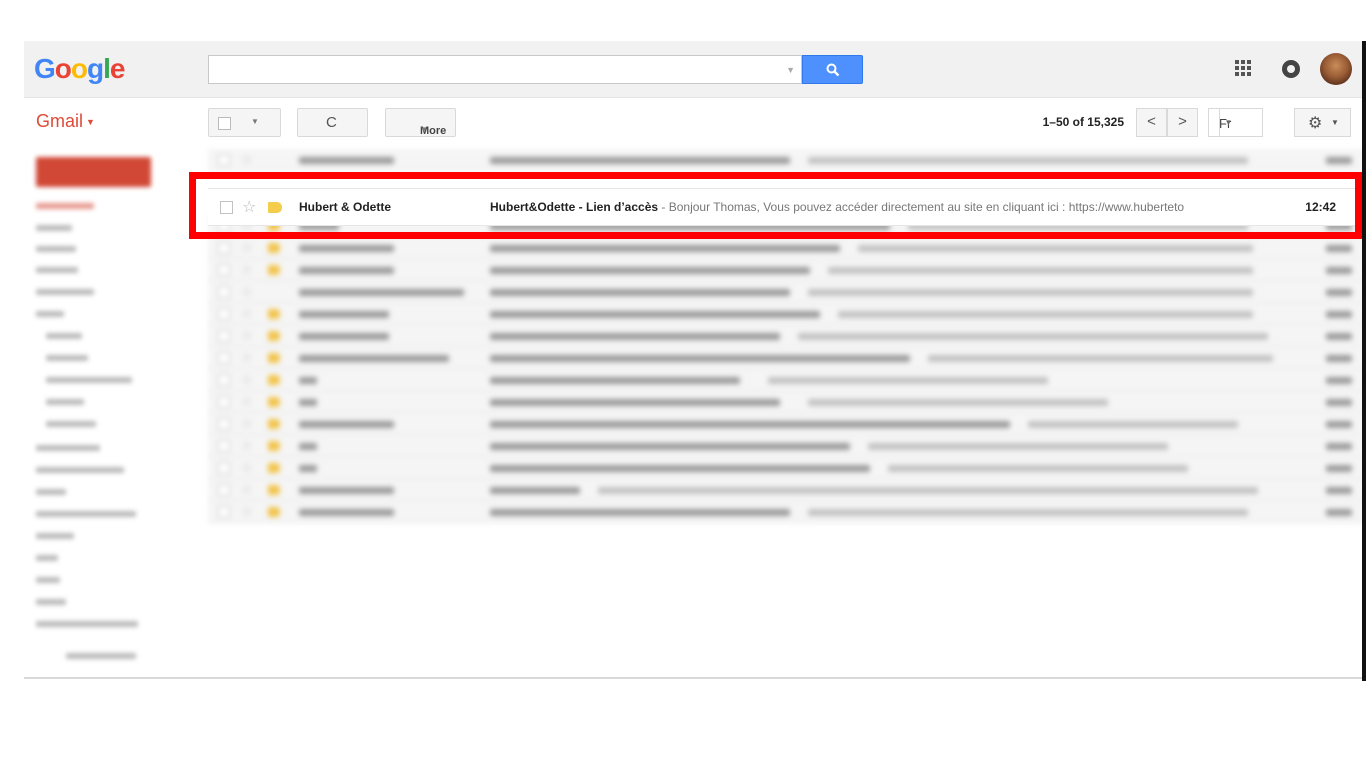 Image resolution: width=1366 pixels, height=768 pixels. I want to click on gmail-menu: Gmail ▼, so click(65, 121).